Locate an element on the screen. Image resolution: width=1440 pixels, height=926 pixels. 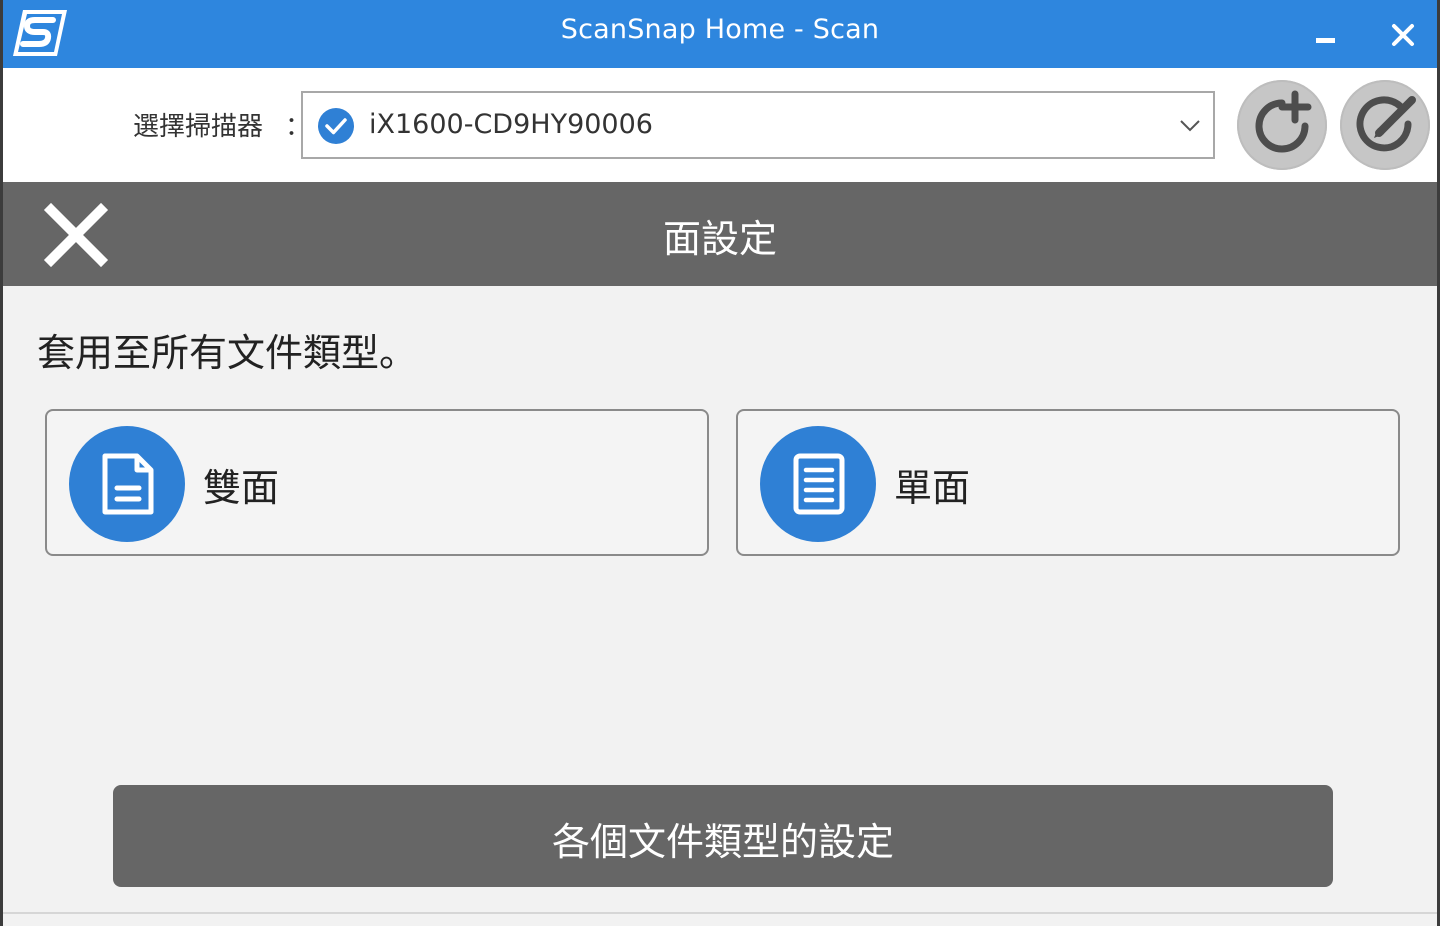
simplex-option-card: 單面 is located at coordinates (1068, 482).